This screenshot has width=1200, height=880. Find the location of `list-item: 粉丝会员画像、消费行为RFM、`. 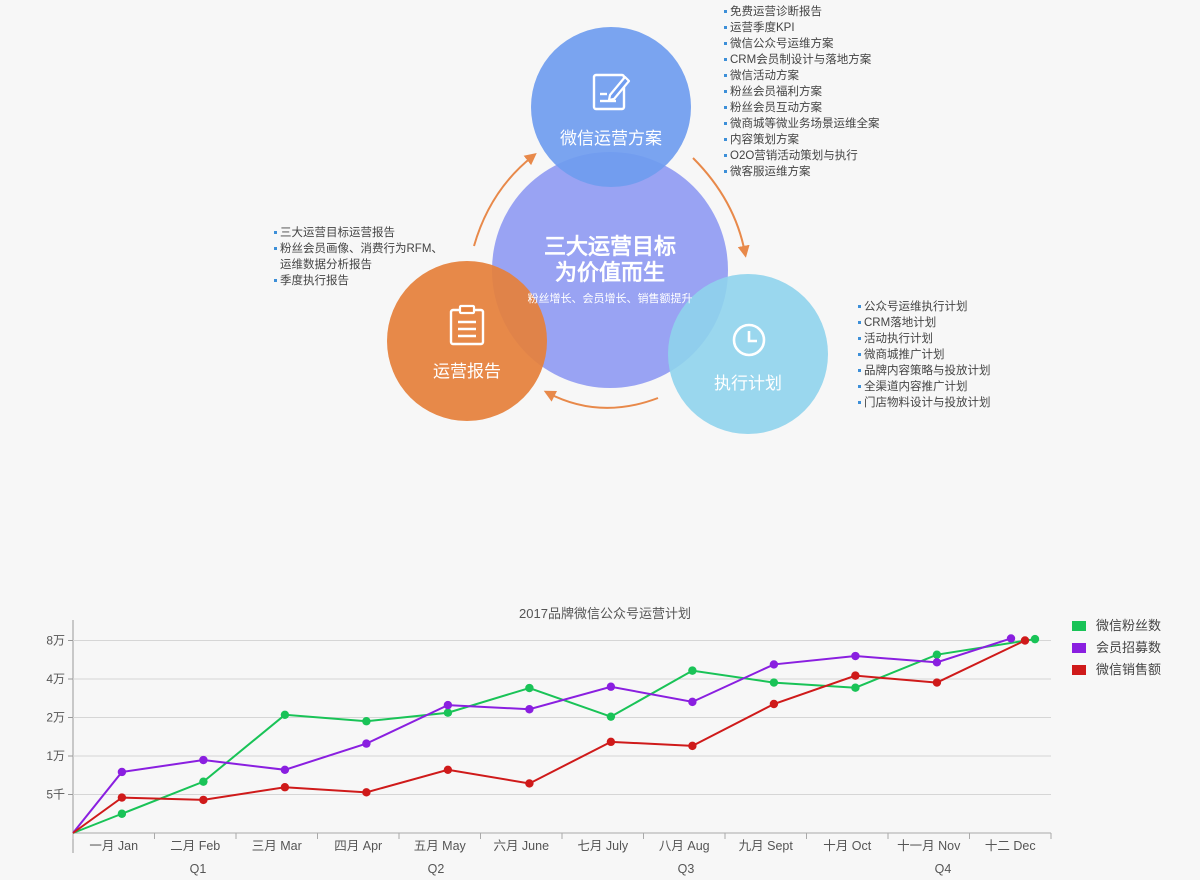

list-item: 粉丝会员画像、消费行为RFM、 is located at coordinates (358, 249).